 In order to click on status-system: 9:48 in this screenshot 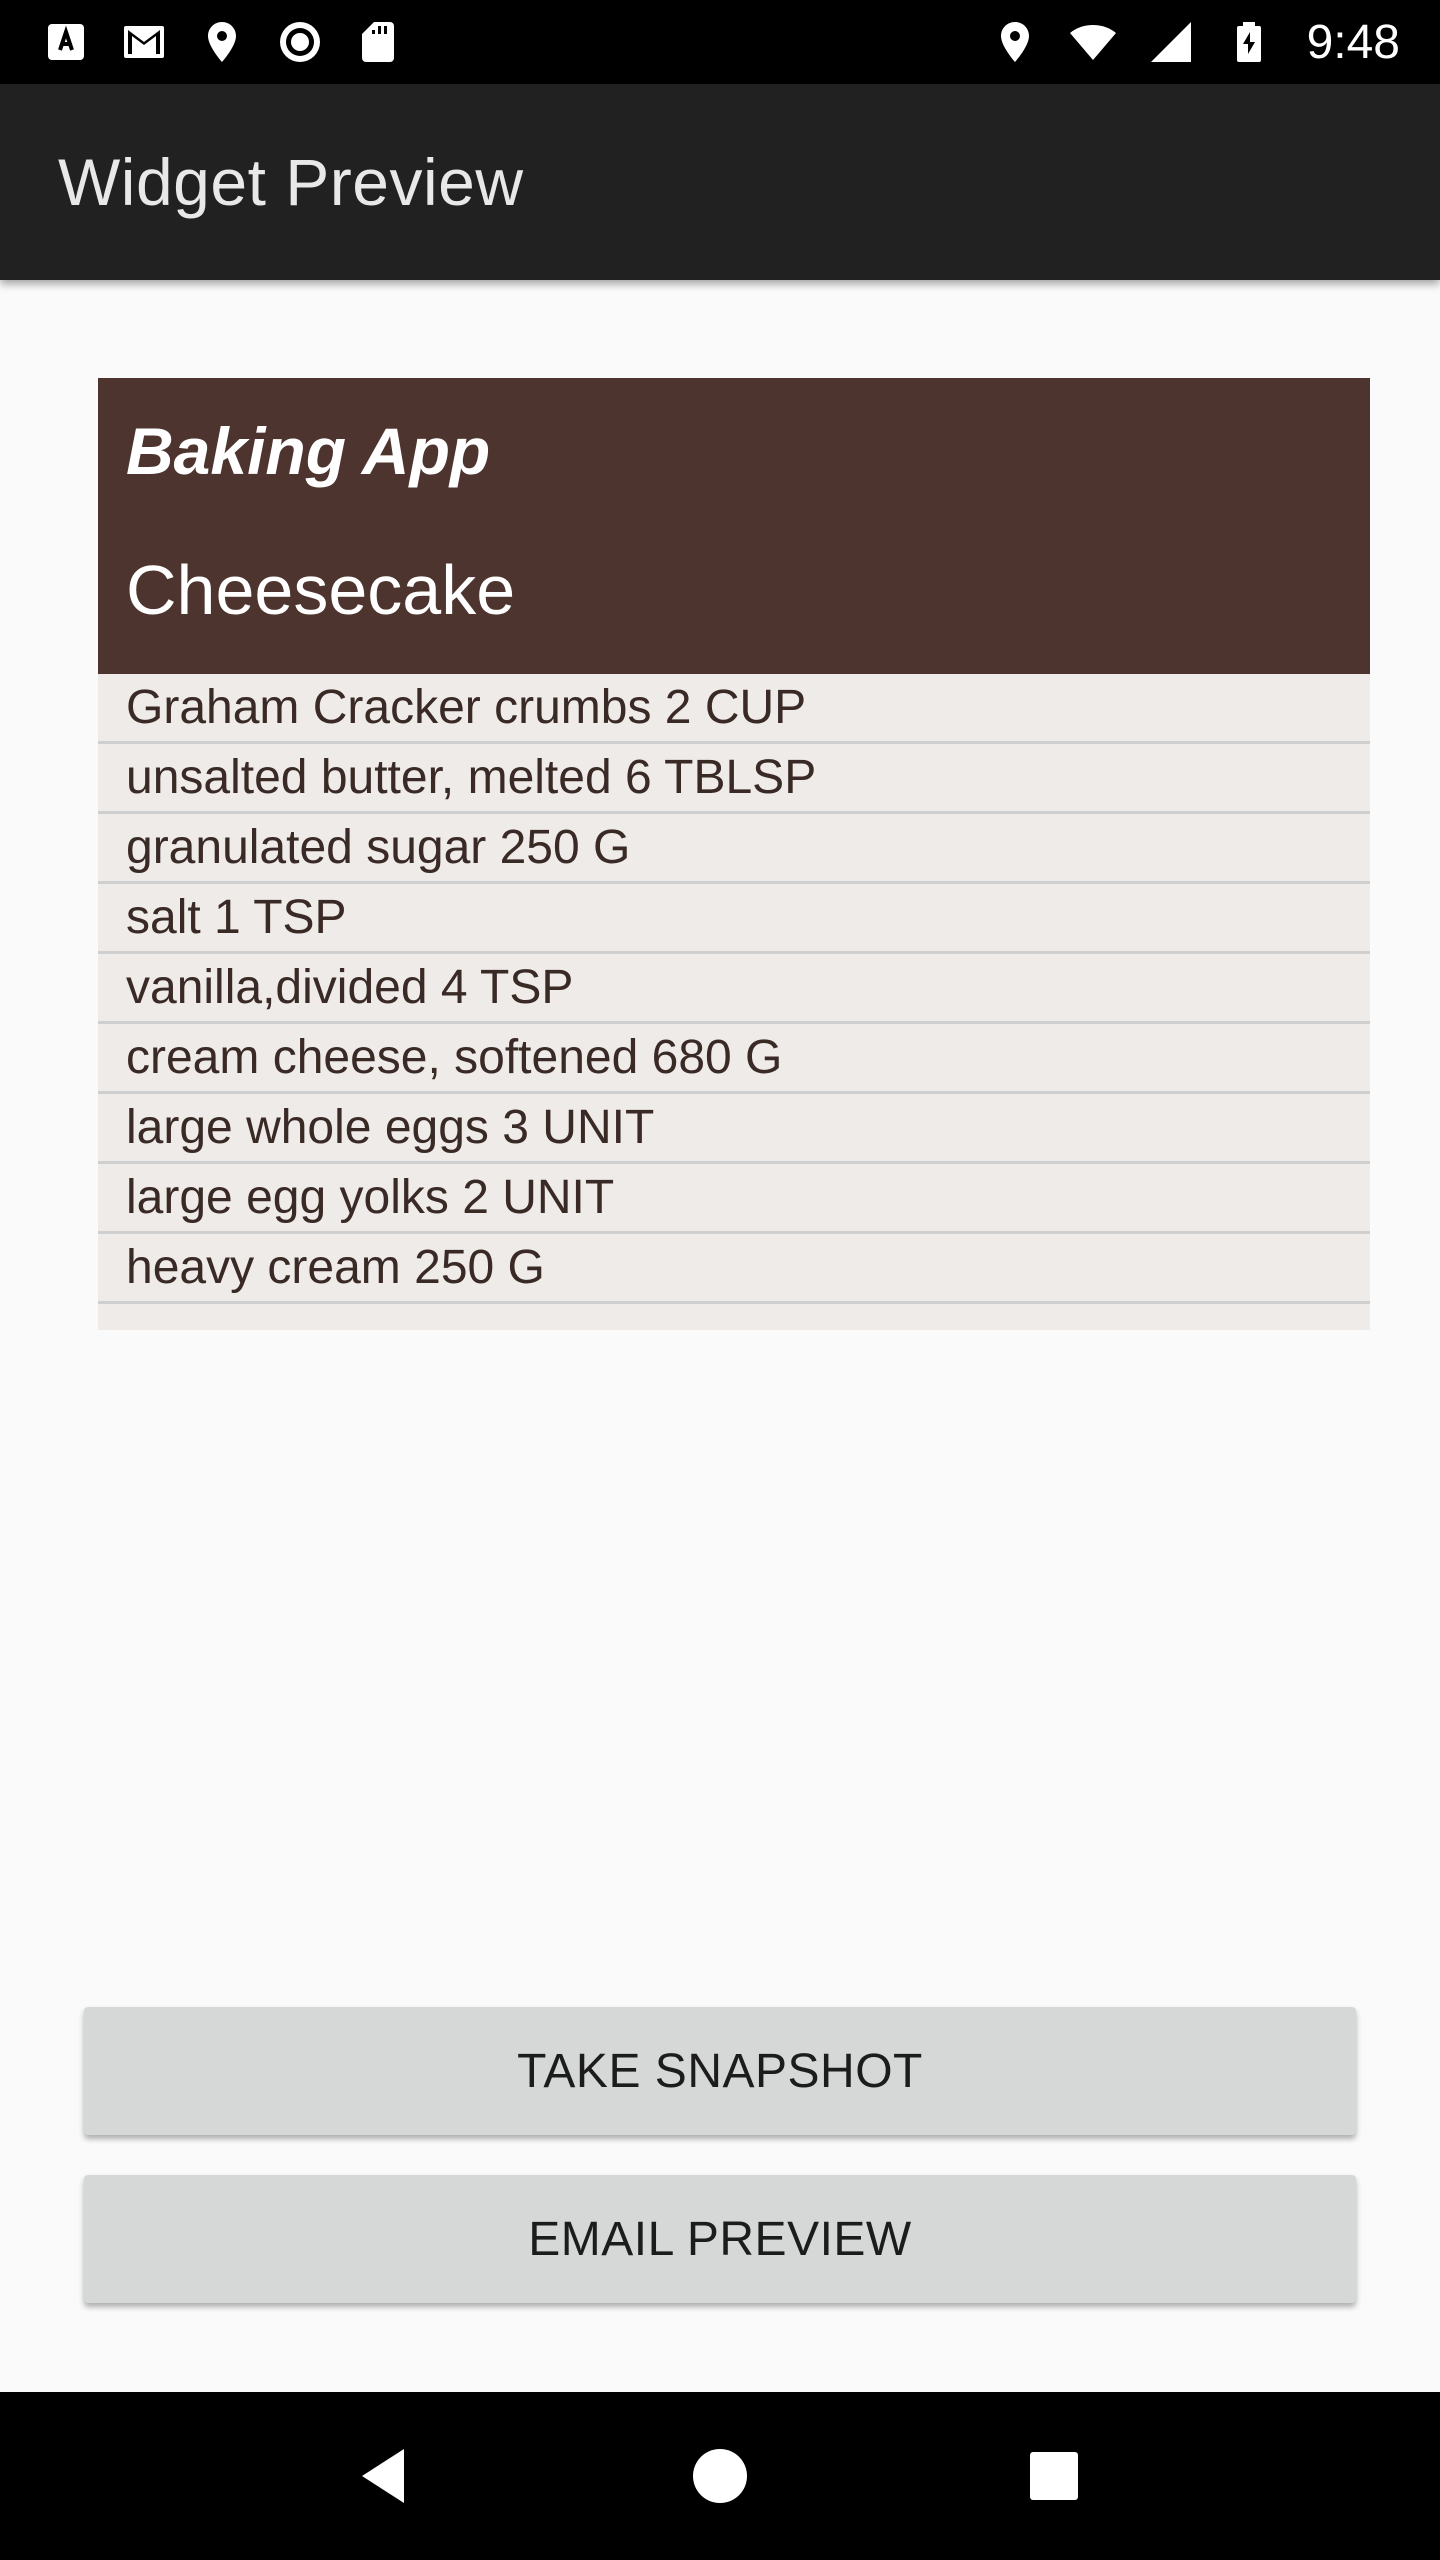, I will do `click(1195, 42)`.